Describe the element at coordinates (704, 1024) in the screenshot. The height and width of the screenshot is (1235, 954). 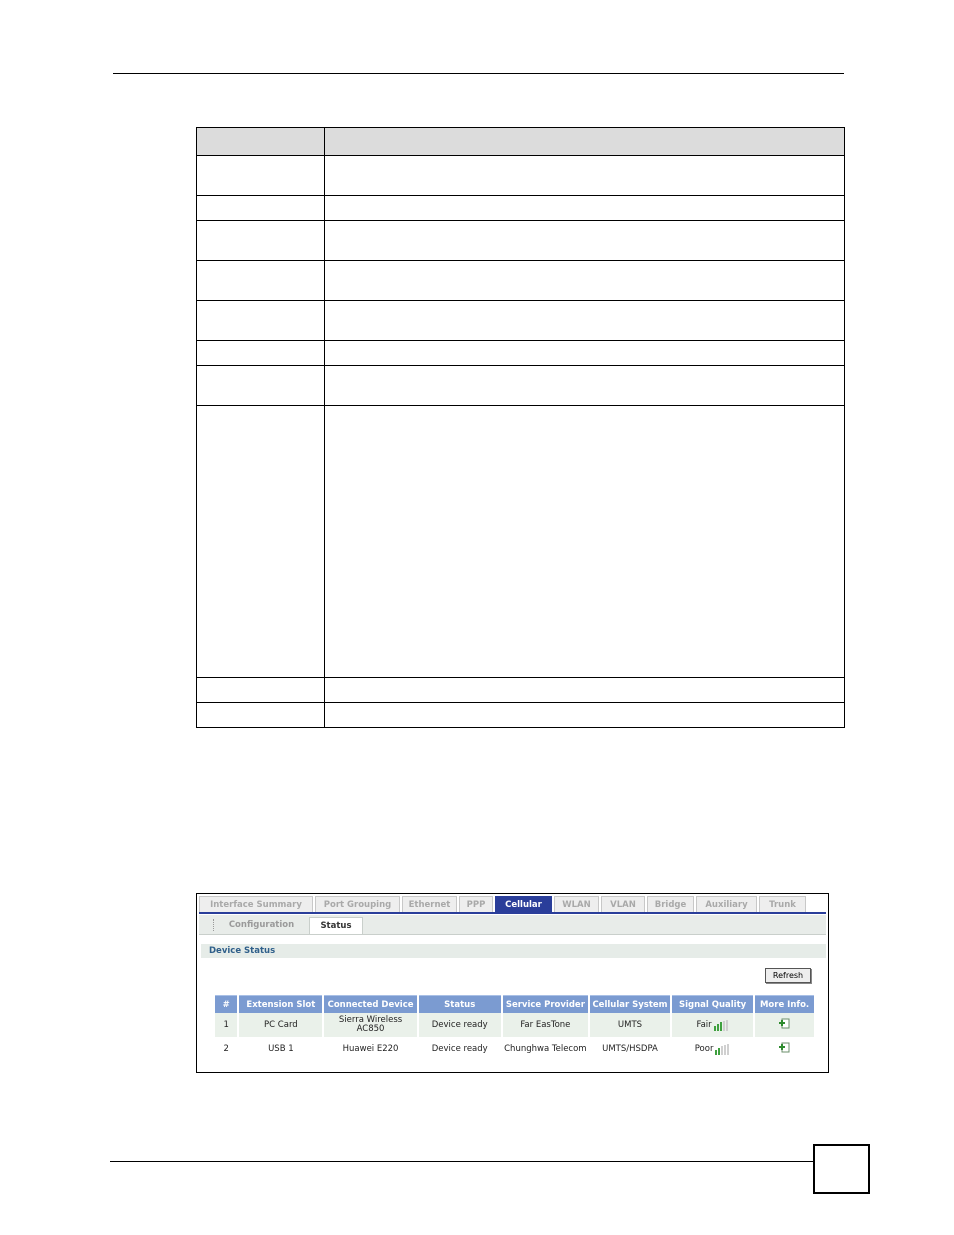
I see `signal-quality-text: Fair` at that location.